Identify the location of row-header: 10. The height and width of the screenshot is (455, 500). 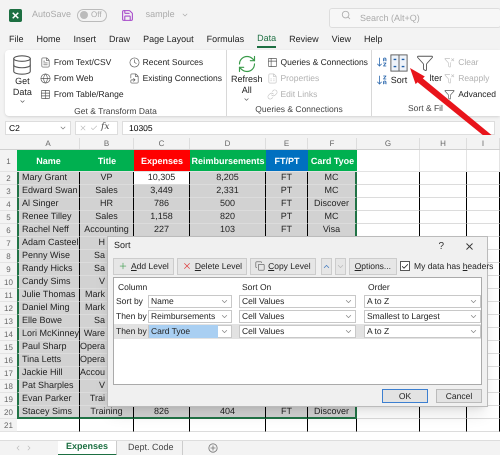
(8, 282).